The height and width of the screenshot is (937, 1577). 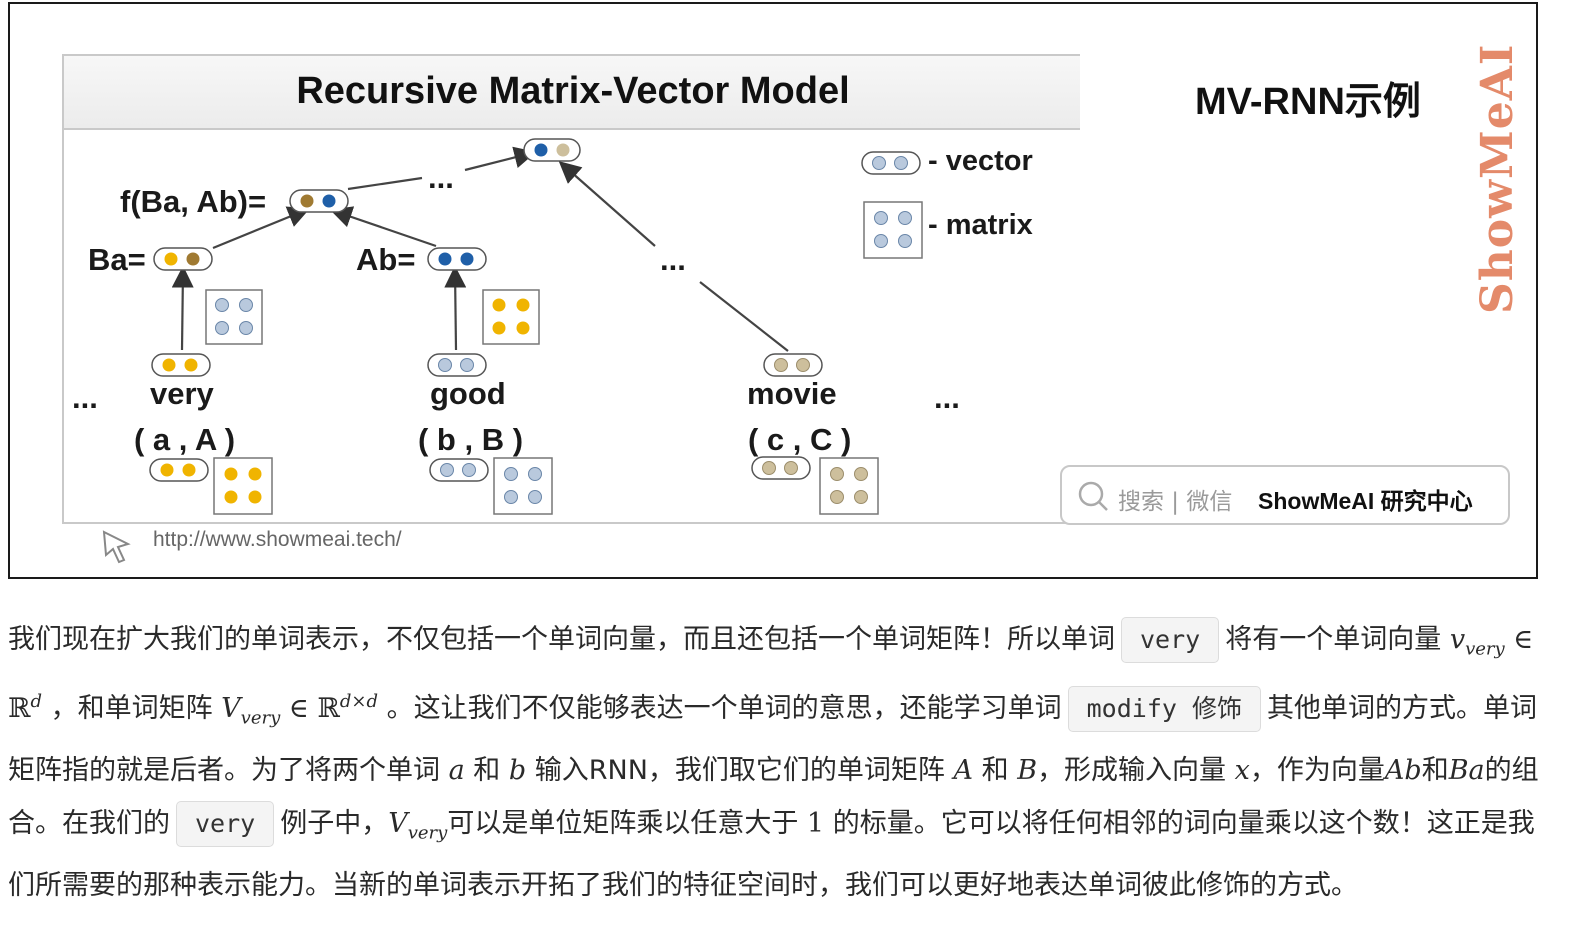 I want to click on matrix-b, so click(x=523, y=486).